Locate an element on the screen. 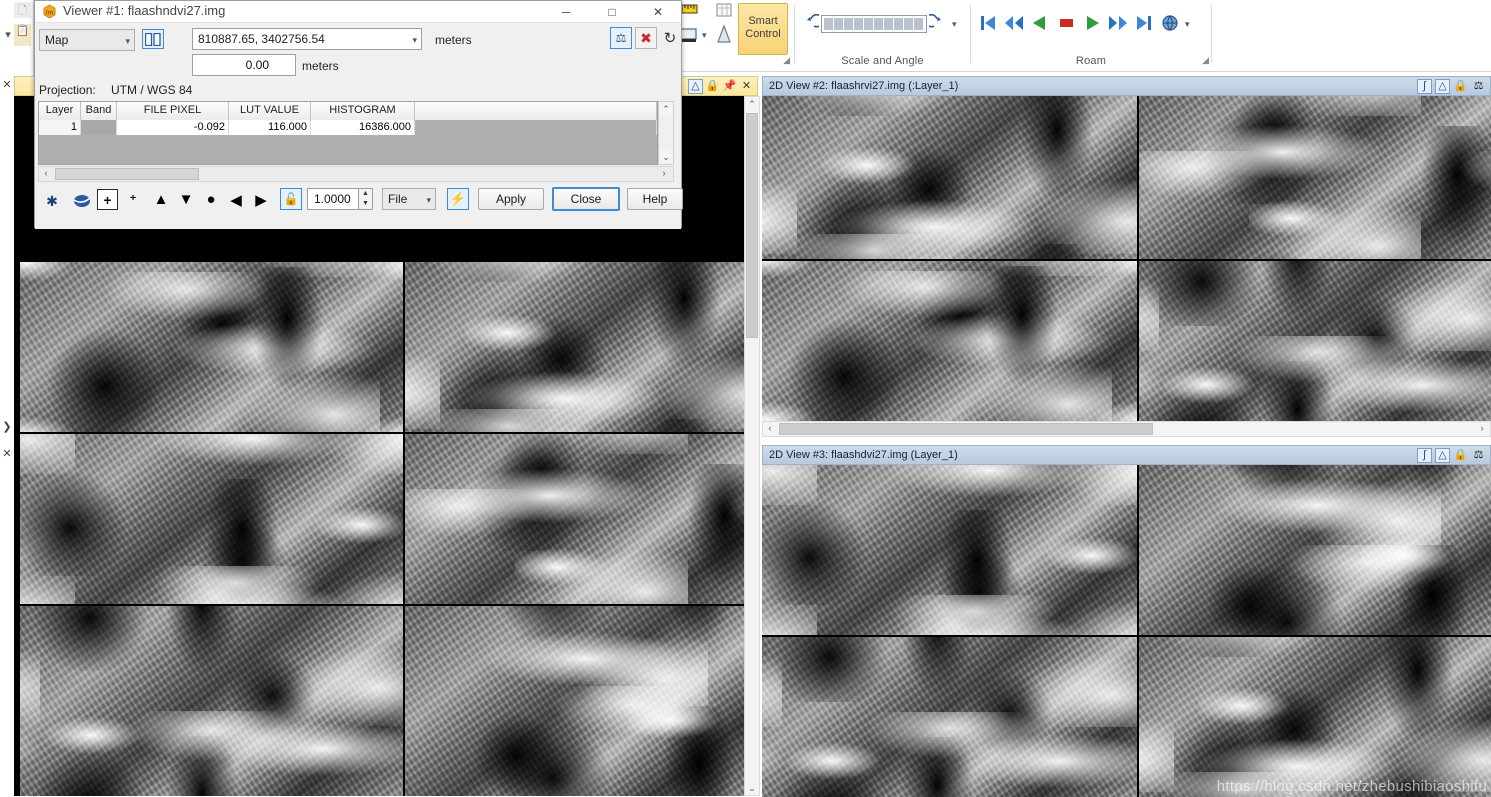 The height and width of the screenshot is (797, 1491). rotate-cw-icon is located at coordinates (939, 24).